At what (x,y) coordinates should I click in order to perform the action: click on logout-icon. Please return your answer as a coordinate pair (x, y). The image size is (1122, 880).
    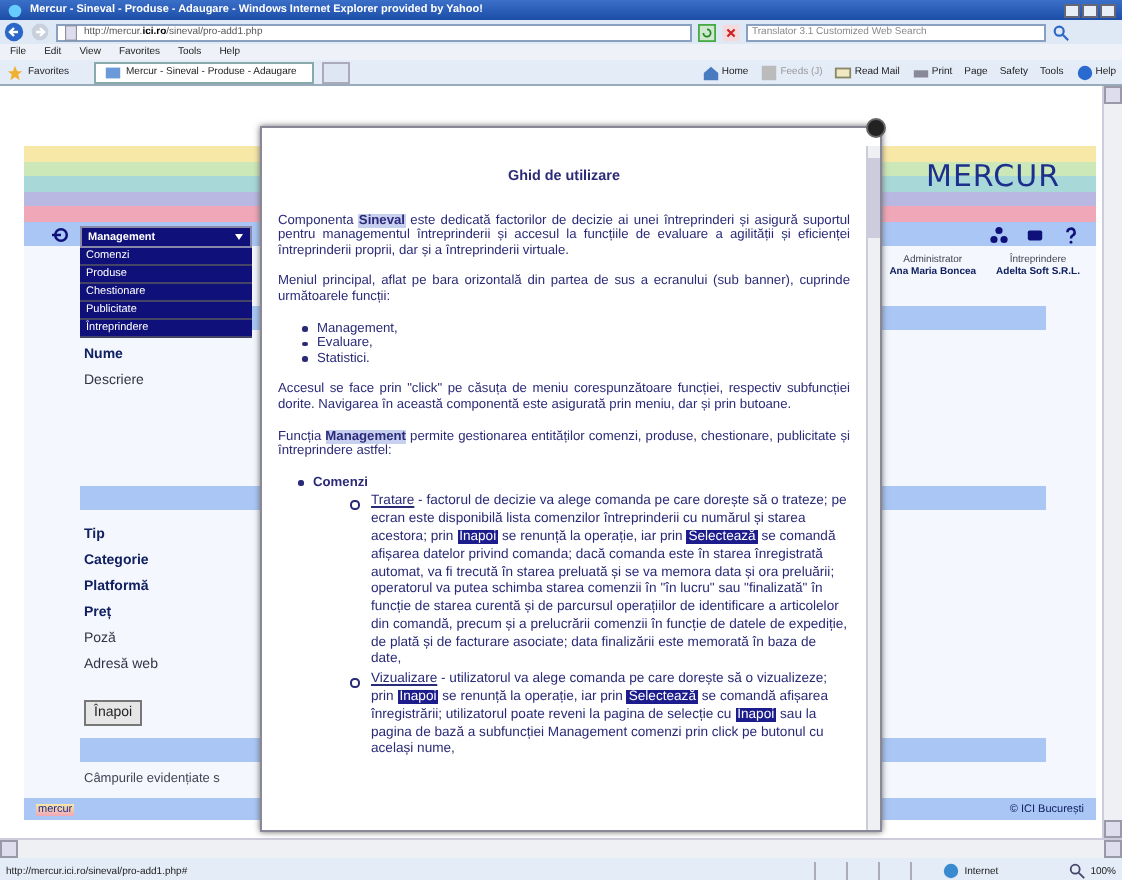
    Looking at the image, I should click on (61, 234).